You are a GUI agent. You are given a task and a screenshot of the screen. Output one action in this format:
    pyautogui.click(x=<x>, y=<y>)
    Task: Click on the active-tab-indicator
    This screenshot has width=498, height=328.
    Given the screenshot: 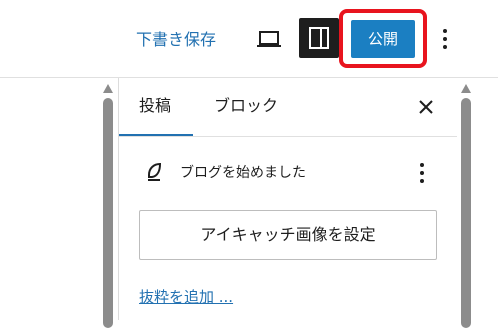 What is the action you would take?
    pyautogui.click(x=156, y=135)
    